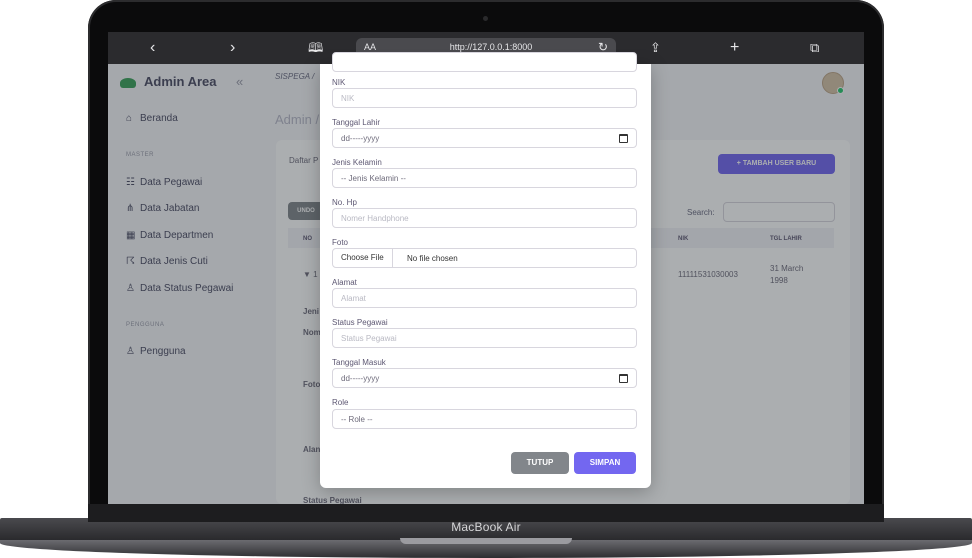  Describe the element at coordinates (486, 527) in the screenshot. I see `device-label: MacBook Air` at that location.